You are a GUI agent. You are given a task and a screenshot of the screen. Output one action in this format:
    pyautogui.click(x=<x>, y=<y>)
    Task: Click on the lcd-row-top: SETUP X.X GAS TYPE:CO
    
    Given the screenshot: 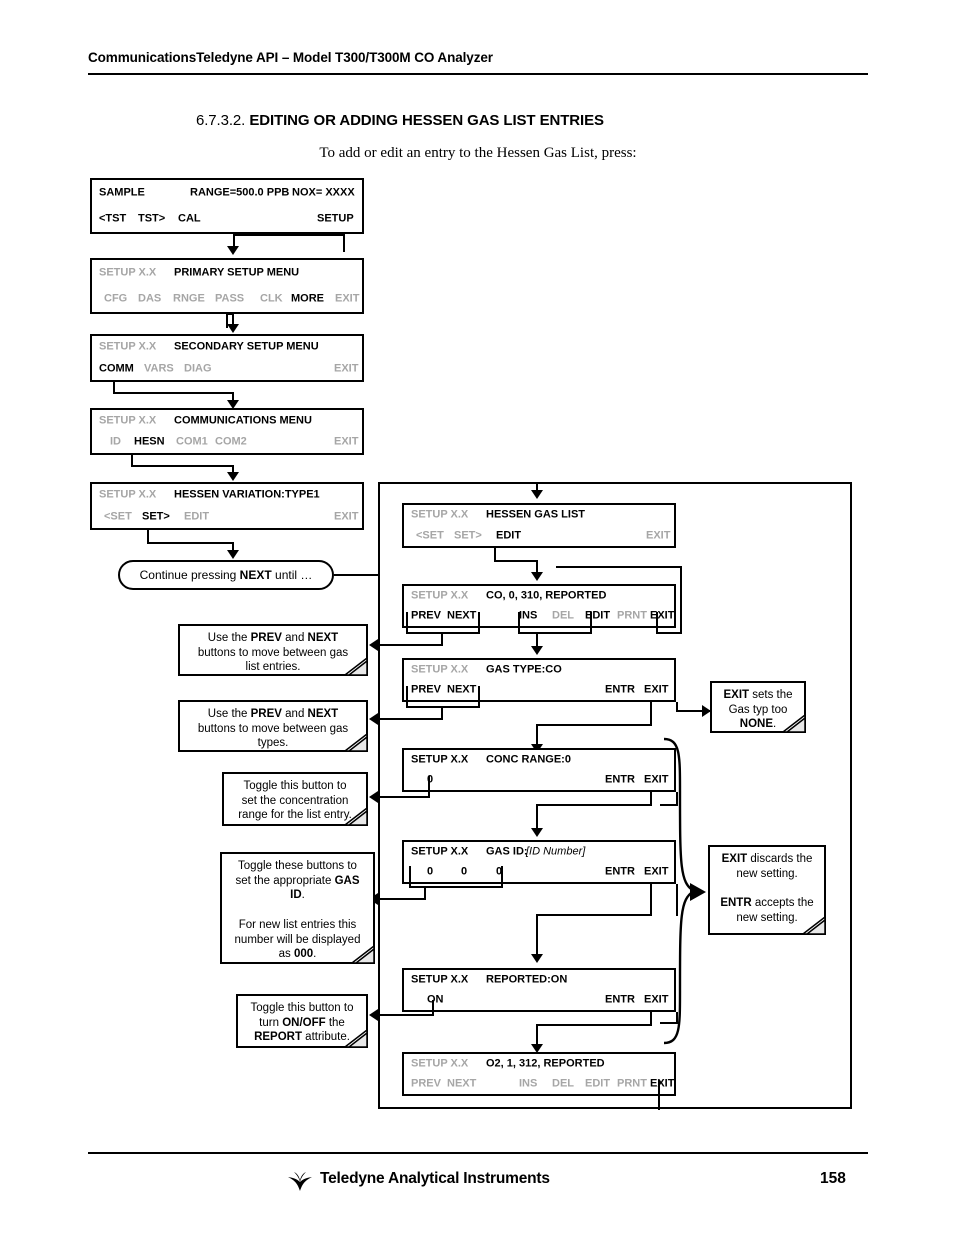 What is the action you would take?
    pyautogui.click(x=539, y=670)
    